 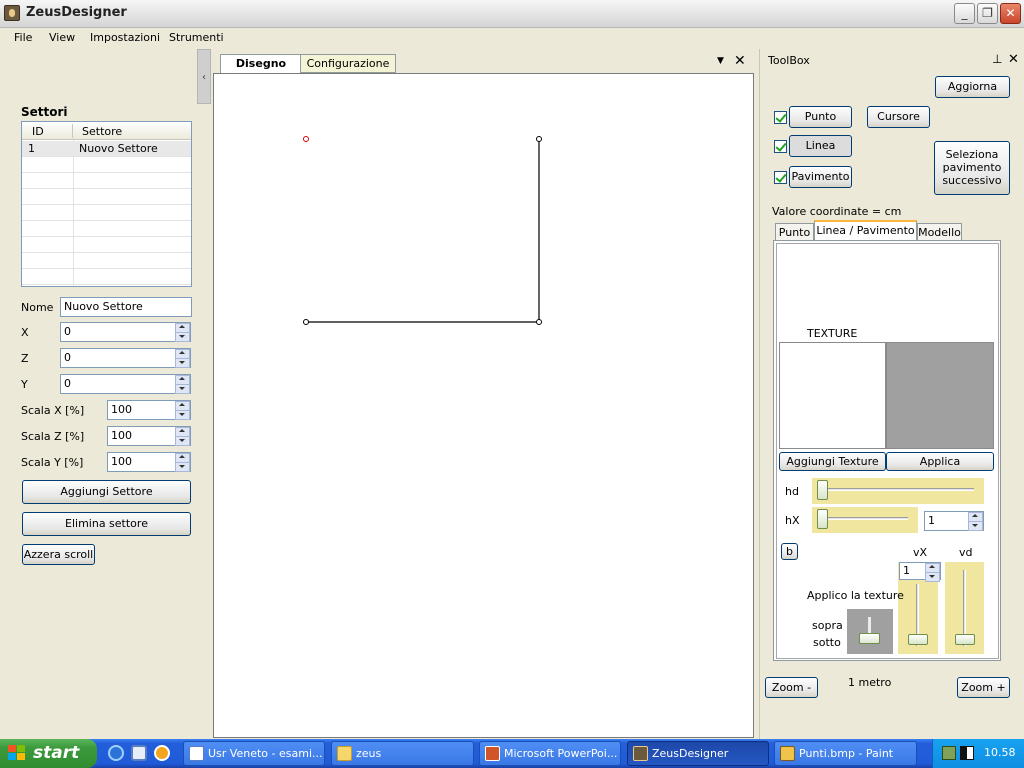 What do you see at coordinates (932, 572) in the screenshot?
I see `vx-spinner` at bounding box center [932, 572].